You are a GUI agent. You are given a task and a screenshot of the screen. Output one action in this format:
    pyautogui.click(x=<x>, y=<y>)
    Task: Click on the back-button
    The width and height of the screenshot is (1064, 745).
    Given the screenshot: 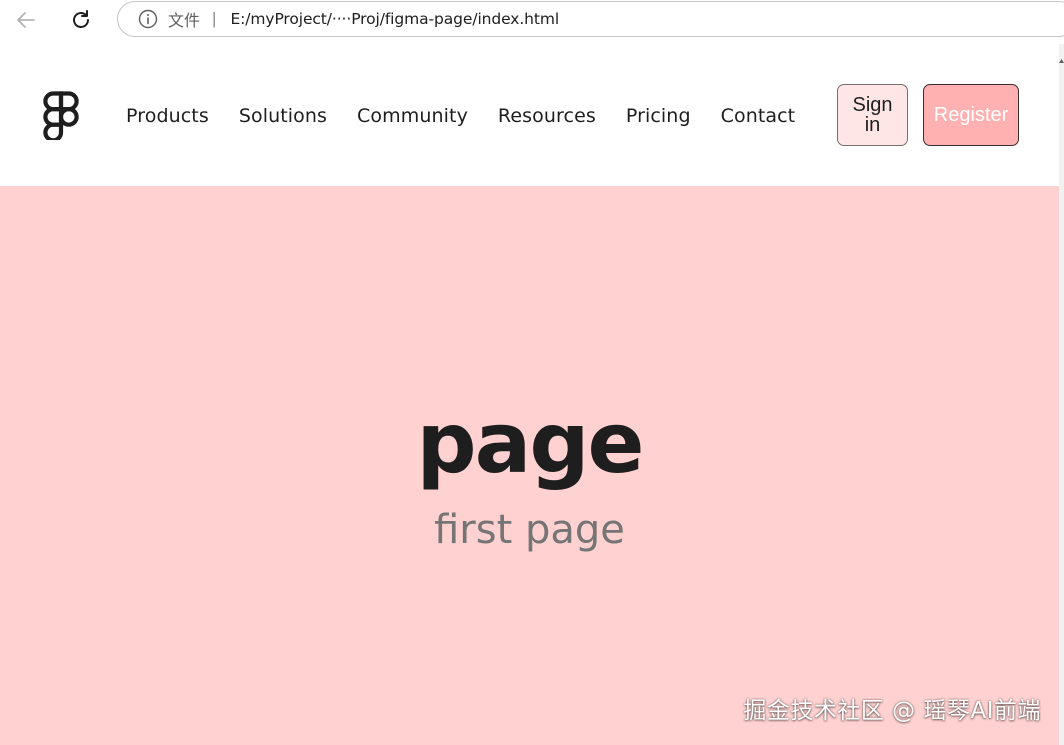 What is the action you would take?
    pyautogui.click(x=26, y=20)
    